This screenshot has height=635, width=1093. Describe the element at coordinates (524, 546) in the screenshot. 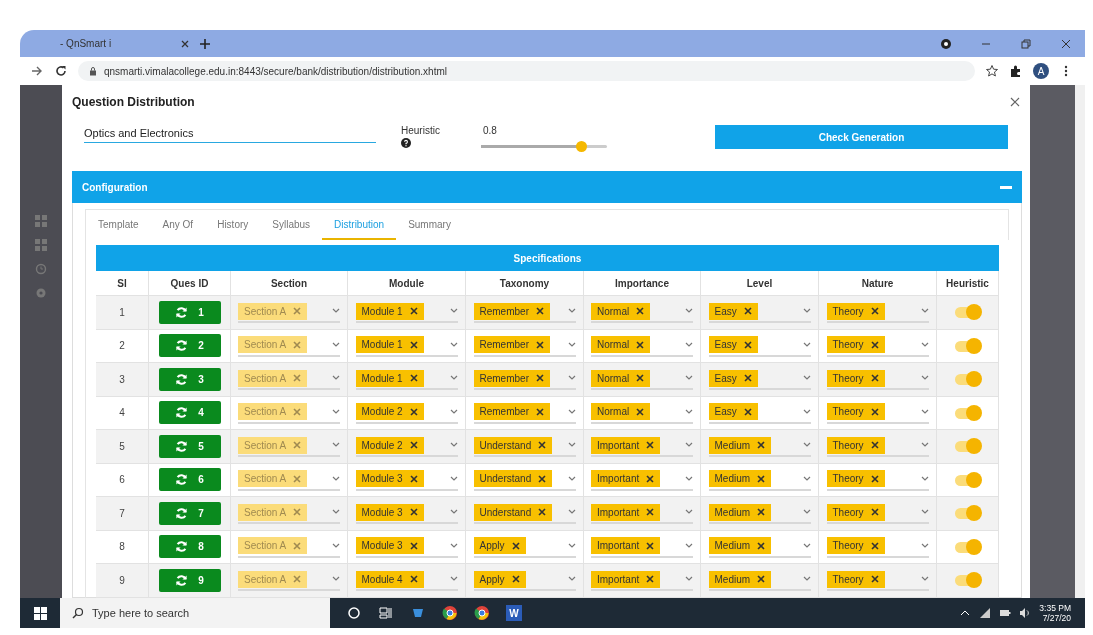

I see `select-field: Apply` at that location.